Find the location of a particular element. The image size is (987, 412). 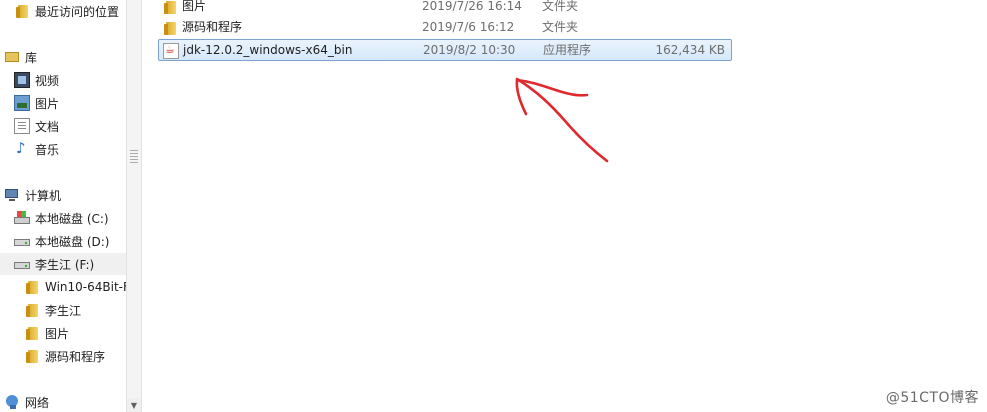

nav-library-documents: 文档 is located at coordinates (36, 126).